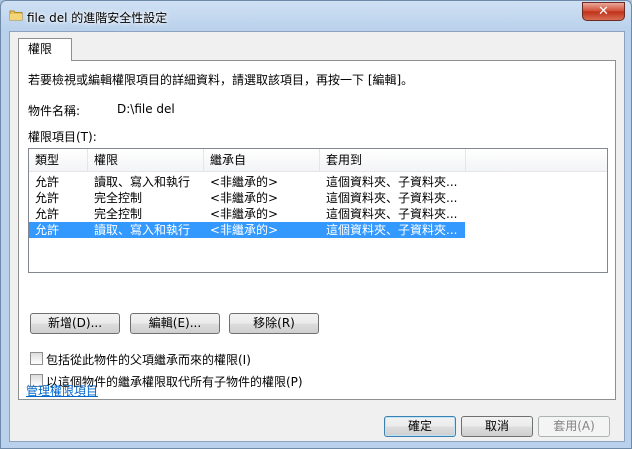 The height and width of the screenshot is (449, 632). I want to click on column-header-type: 類型, so click(58, 160).